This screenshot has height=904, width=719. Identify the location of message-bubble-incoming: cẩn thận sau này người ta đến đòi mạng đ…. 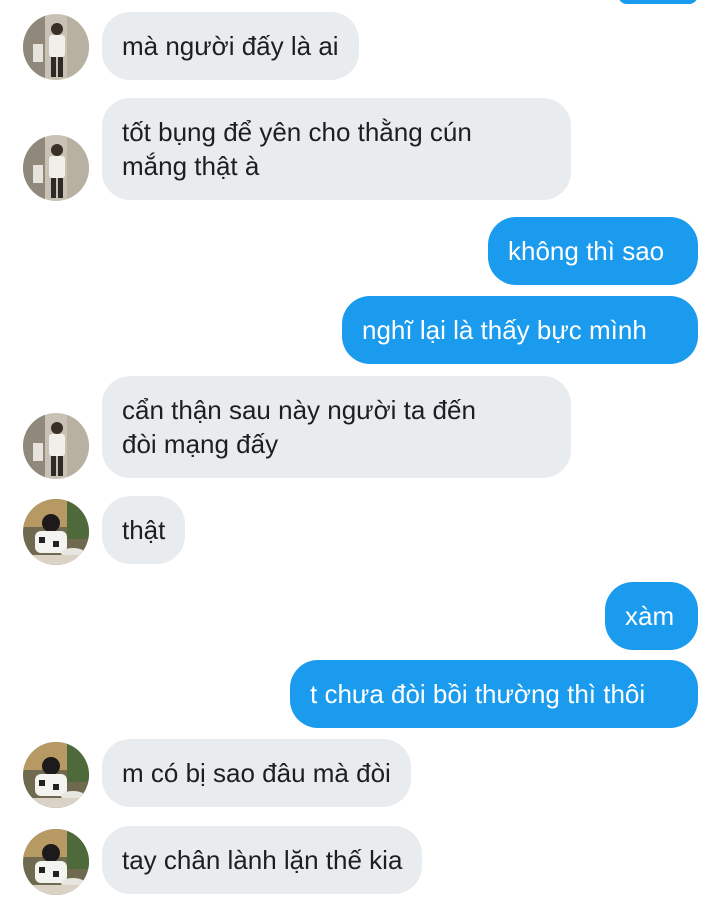
(336, 427).